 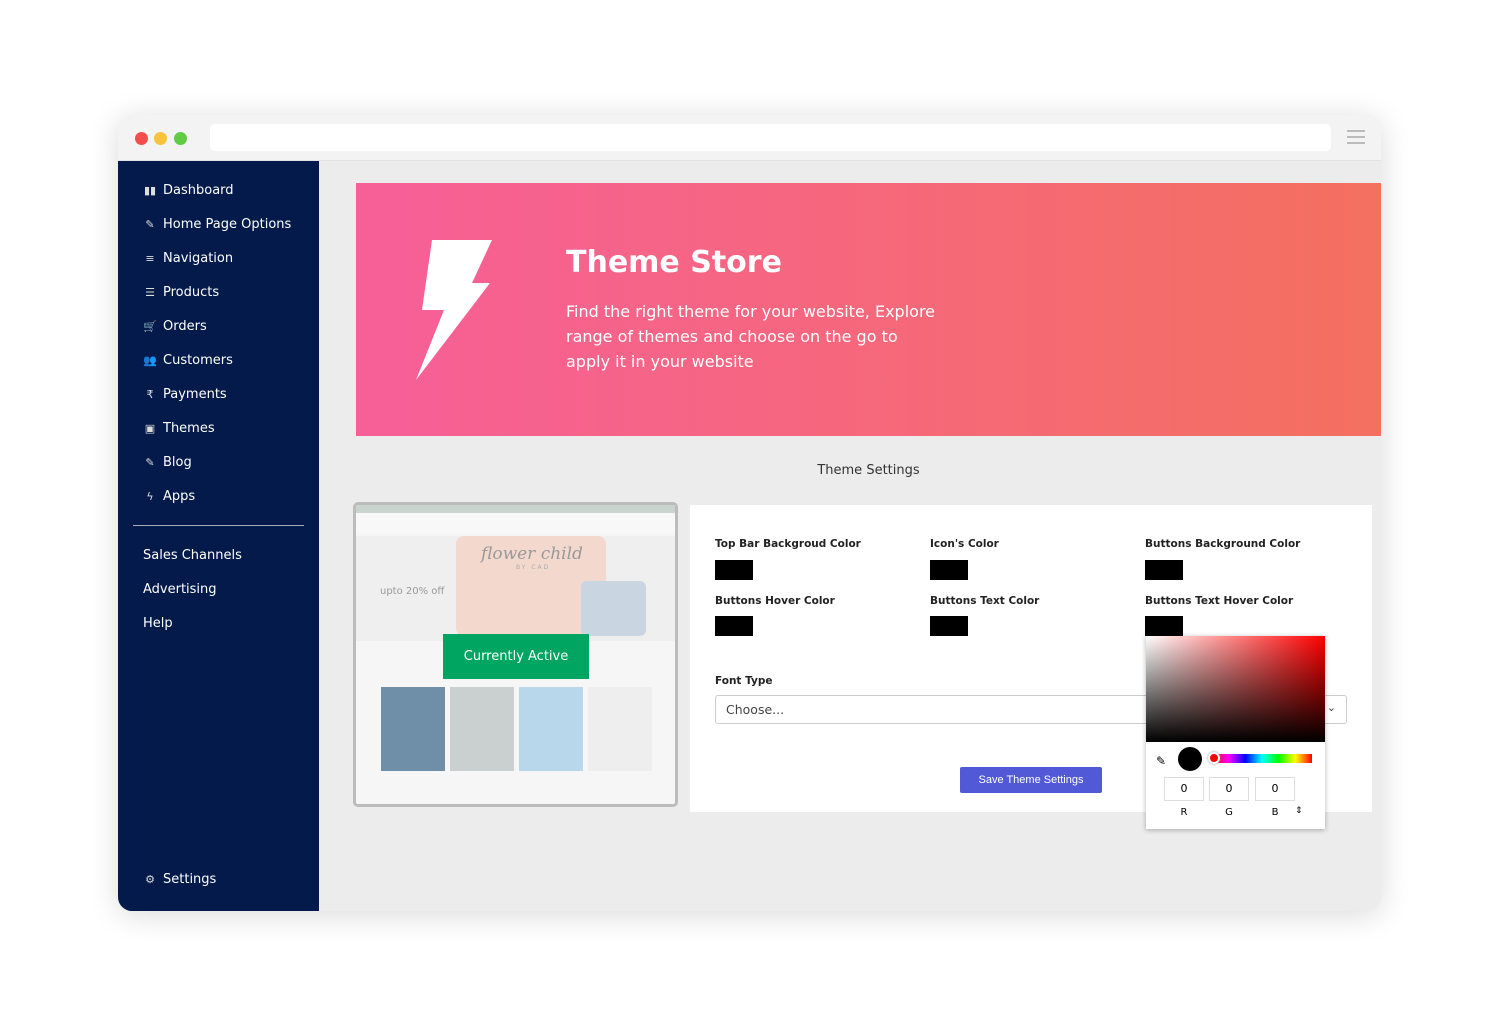 I want to click on red-input: 0, so click(x=1184, y=789).